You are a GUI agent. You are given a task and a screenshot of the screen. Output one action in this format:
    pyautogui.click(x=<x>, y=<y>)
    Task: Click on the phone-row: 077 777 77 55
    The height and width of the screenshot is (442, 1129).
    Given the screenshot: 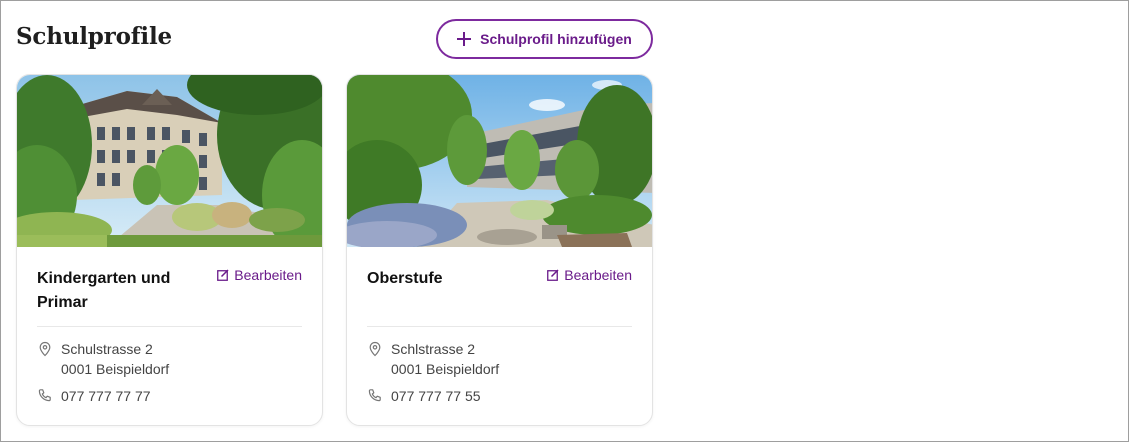 What is the action you would take?
    pyautogui.click(x=424, y=396)
    